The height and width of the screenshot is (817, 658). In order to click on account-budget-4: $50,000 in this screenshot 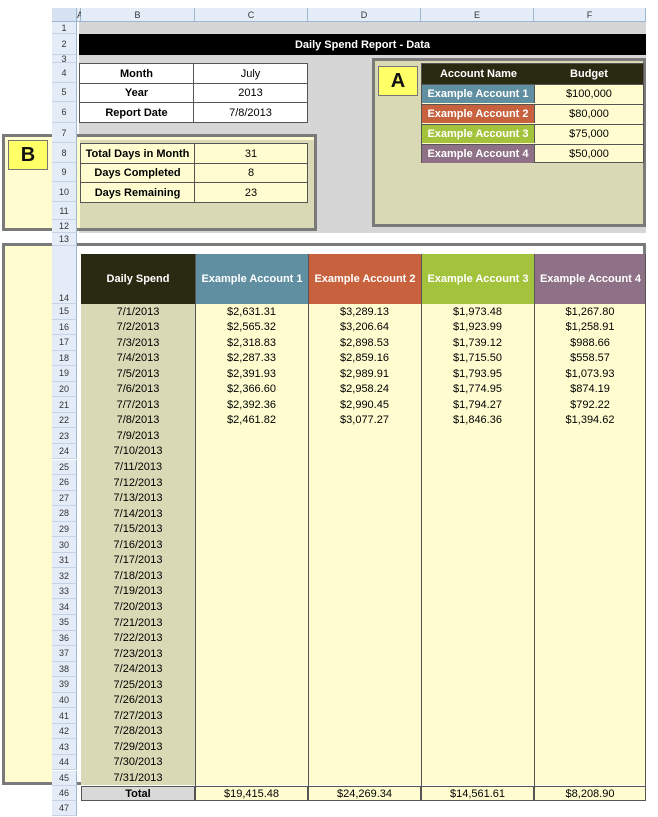, I will do `click(589, 153)`.